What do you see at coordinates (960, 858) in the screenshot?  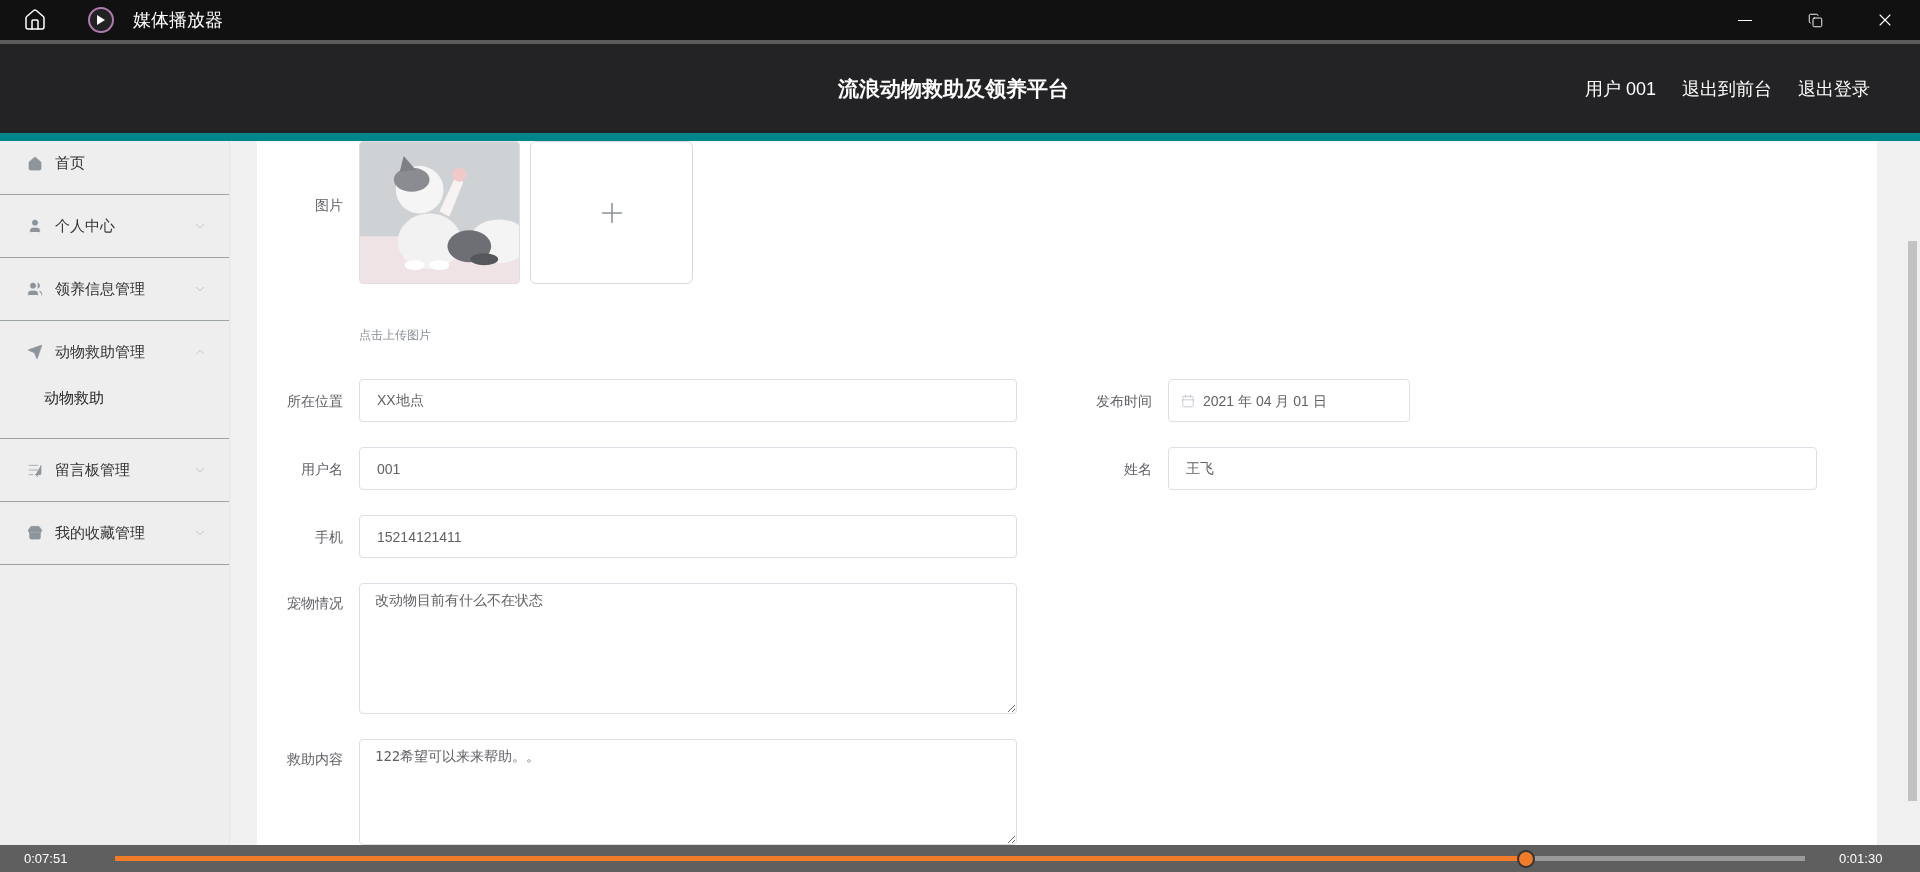 I see `seek-slider` at bounding box center [960, 858].